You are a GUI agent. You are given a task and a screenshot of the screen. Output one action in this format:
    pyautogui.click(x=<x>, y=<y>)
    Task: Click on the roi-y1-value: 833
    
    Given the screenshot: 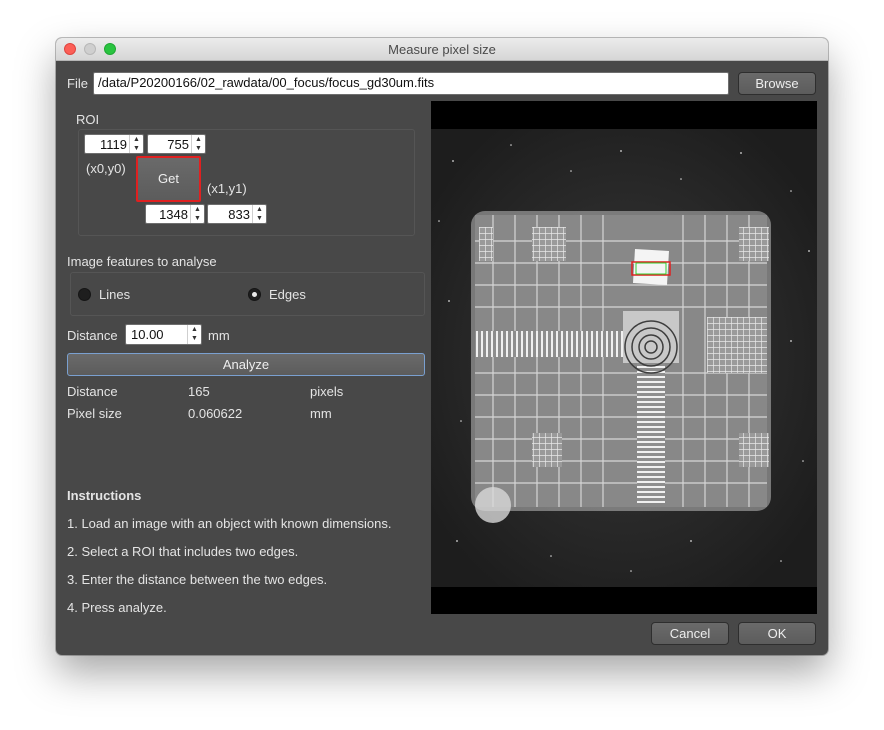 What is the action you would take?
    pyautogui.click(x=239, y=214)
    